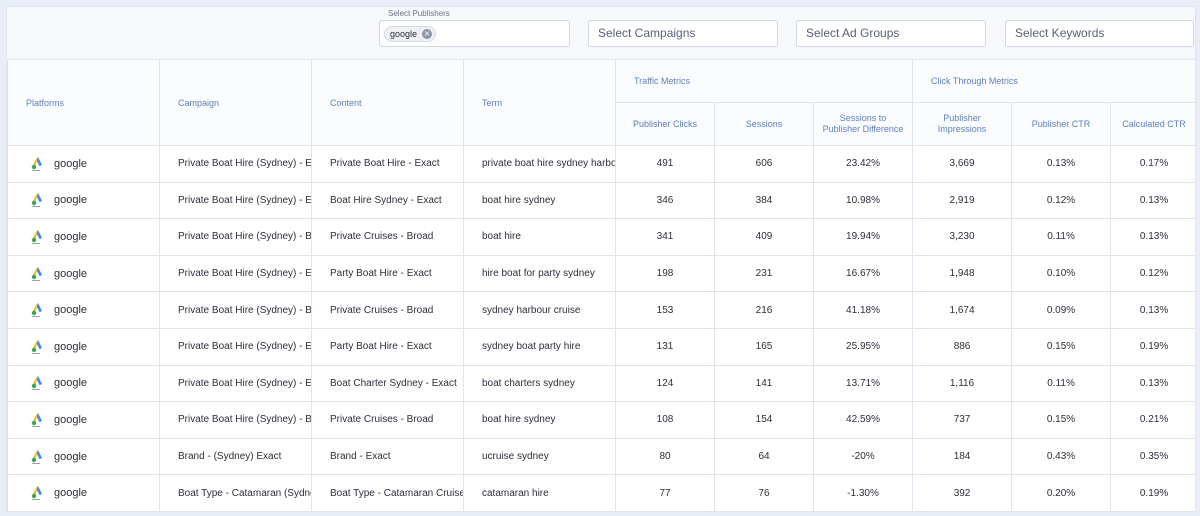  Describe the element at coordinates (387, 102) in the screenshot. I see `header-content: Content` at that location.